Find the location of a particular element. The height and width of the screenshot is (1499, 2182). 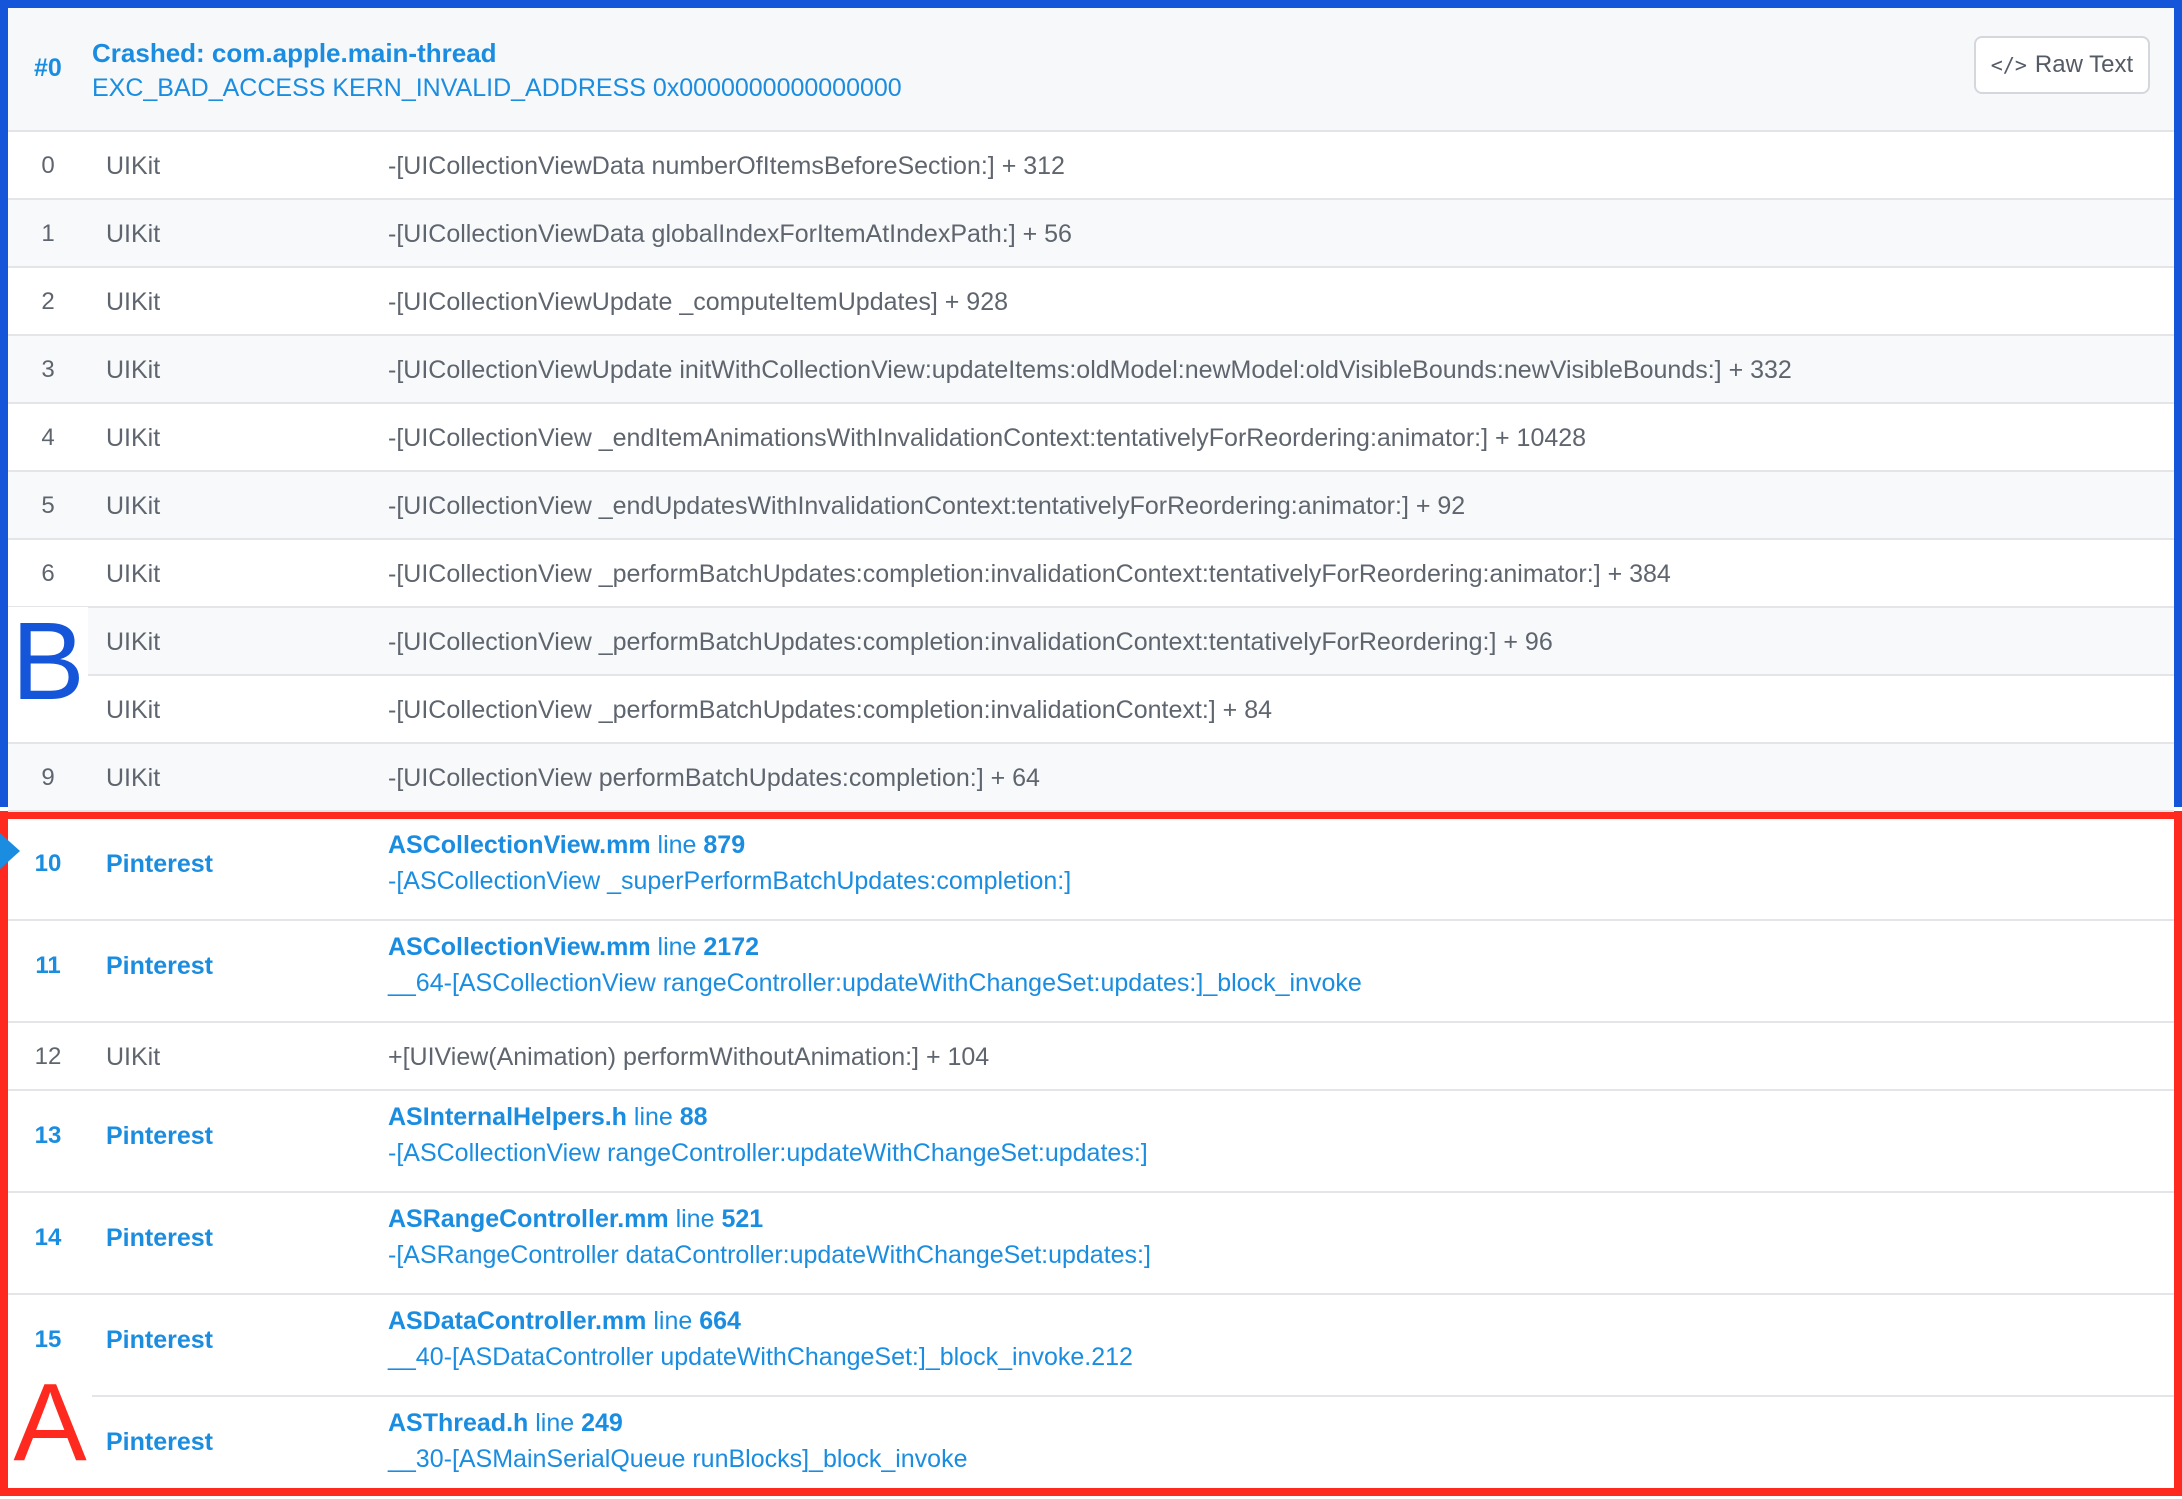

frame-number: 5 is located at coordinates (48, 505).